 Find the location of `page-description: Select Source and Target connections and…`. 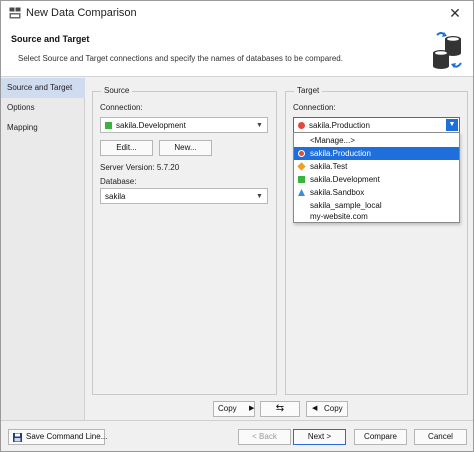

page-description: Select Source and Target connections and… is located at coordinates (180, 58).